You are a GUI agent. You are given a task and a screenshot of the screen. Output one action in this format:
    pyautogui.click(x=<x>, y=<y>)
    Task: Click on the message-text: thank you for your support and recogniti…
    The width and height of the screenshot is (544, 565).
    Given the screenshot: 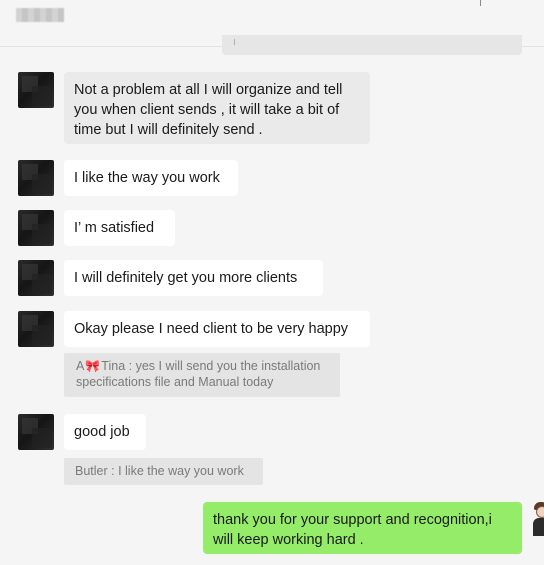 What is the action you would take?
    pyautogui.click(x=352, y=530)
    